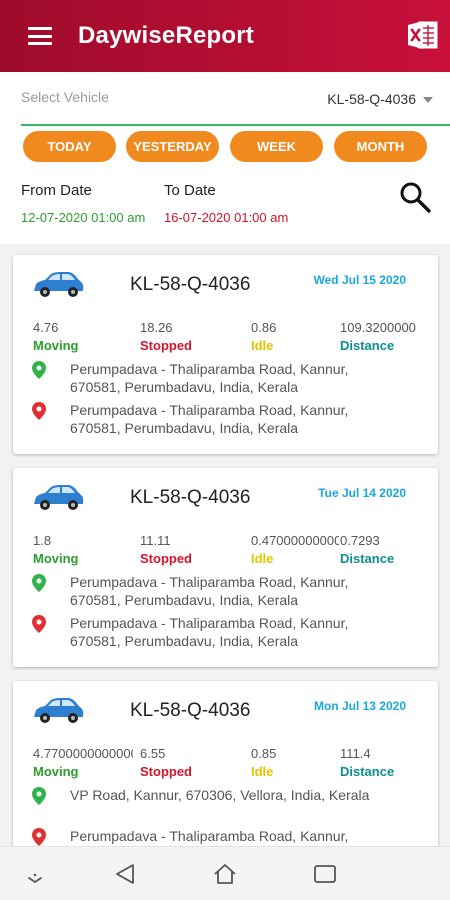 The width and height of the screenshot is (450, 900). Describe the element at coordinates (428, 100) in the screenshot. I see `chevron-down-icon` at that location.